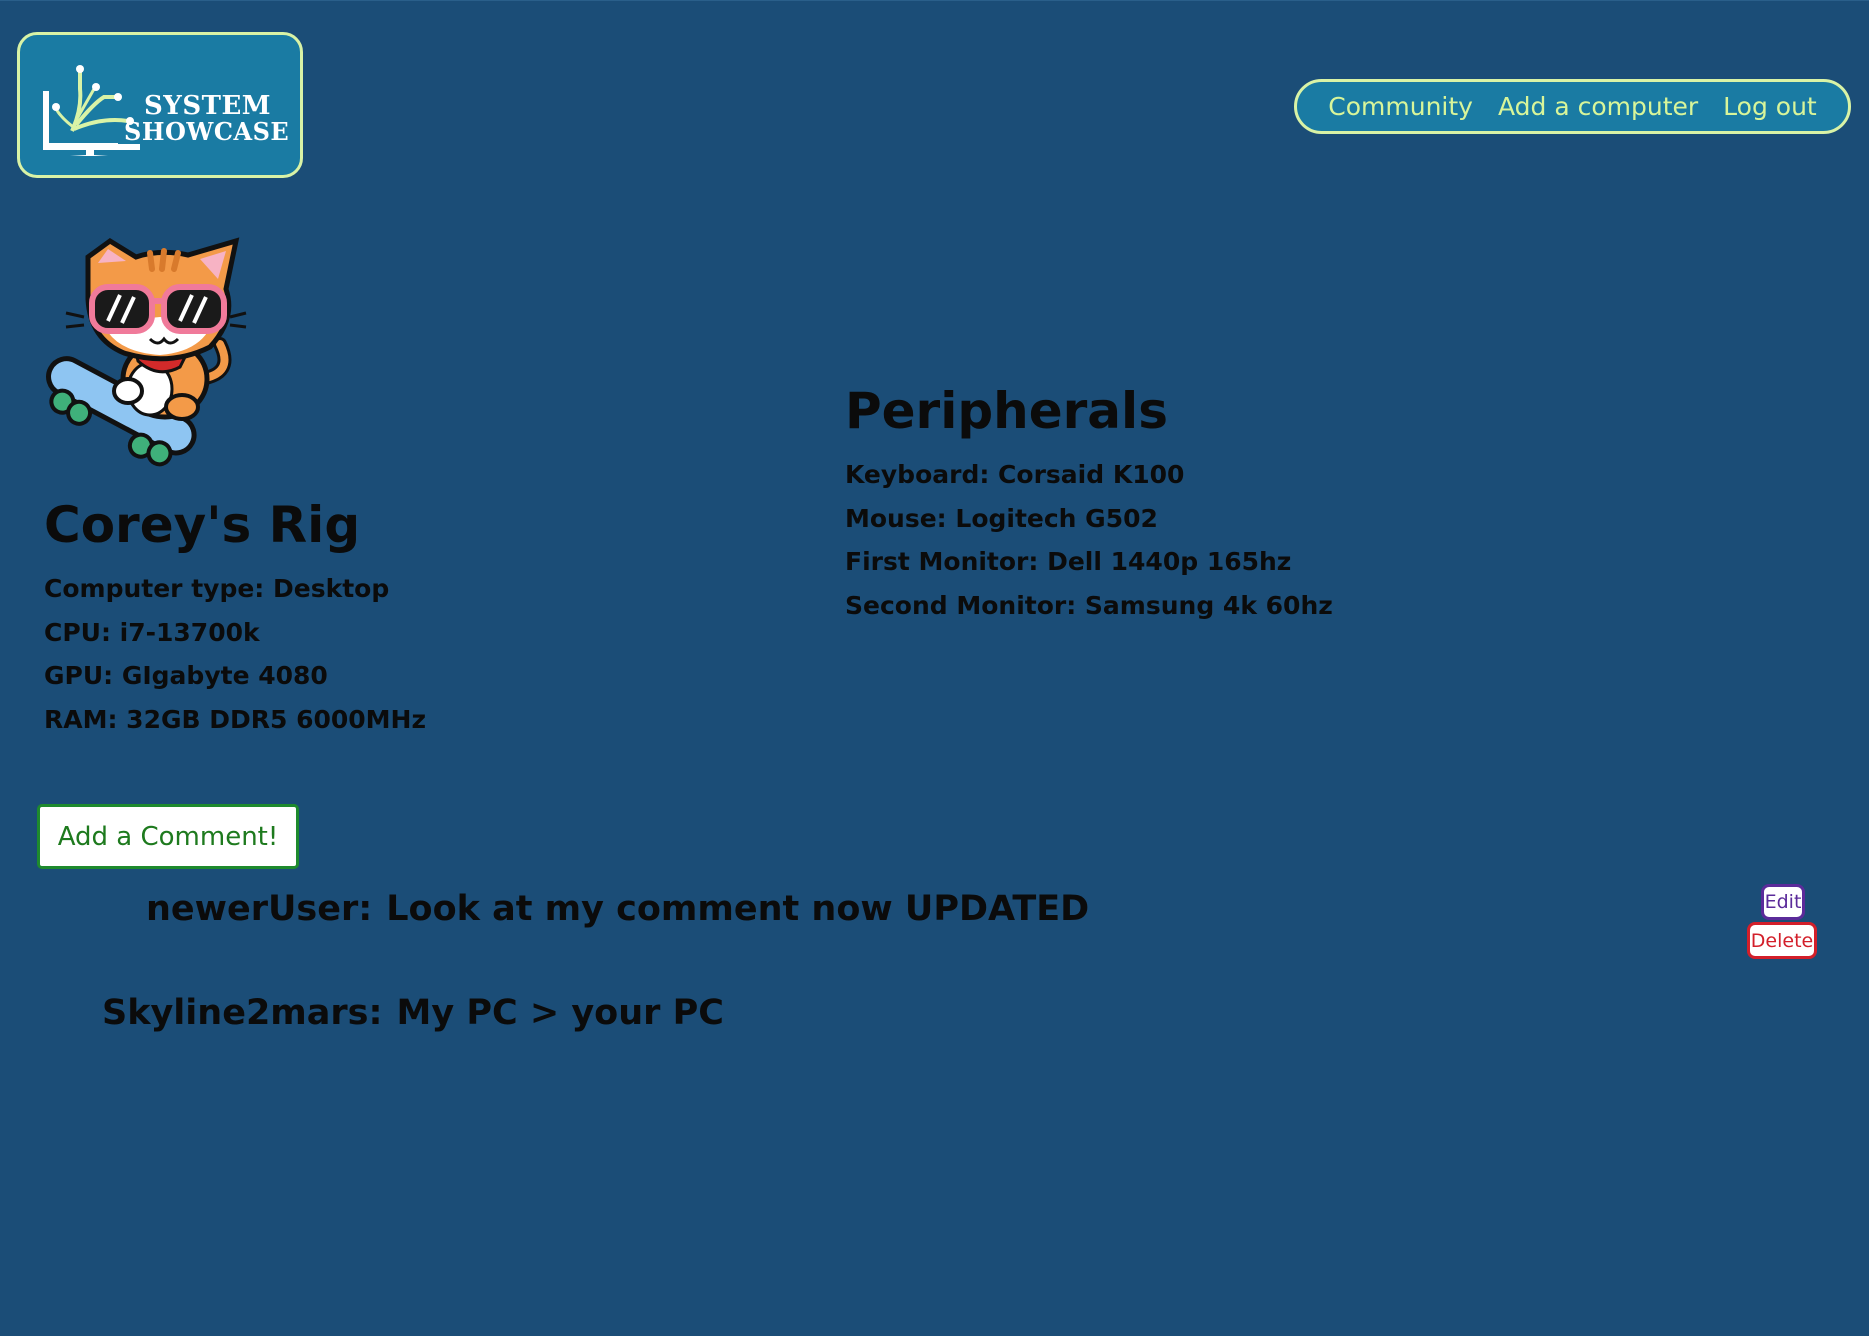  Describe the element at coordinates (1598, 106) in the screenshot. I see `nav-add-computer-link: Add a computer` at that location.